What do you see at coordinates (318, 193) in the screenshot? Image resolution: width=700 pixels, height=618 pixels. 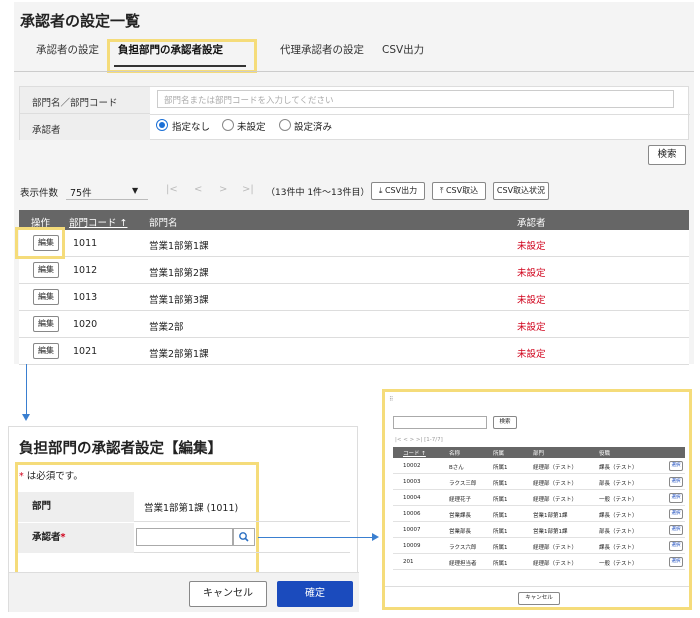 I see `pager-info: （13件中 1件～13件目）` at bounding box center [318, 193].